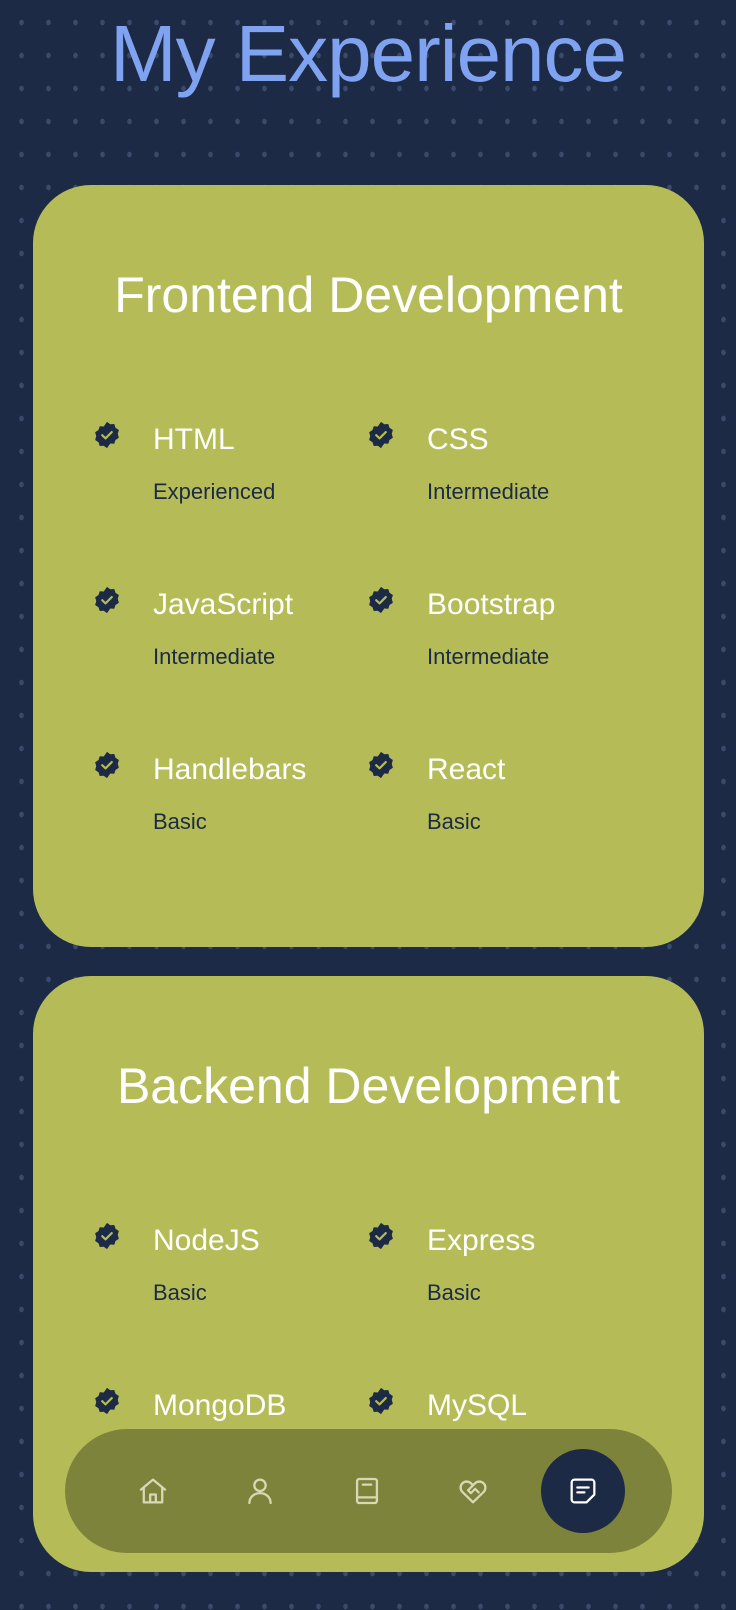 The width and height of the screenshot is (736, 1610). I want to click on nav-home, so click(153, 1491).